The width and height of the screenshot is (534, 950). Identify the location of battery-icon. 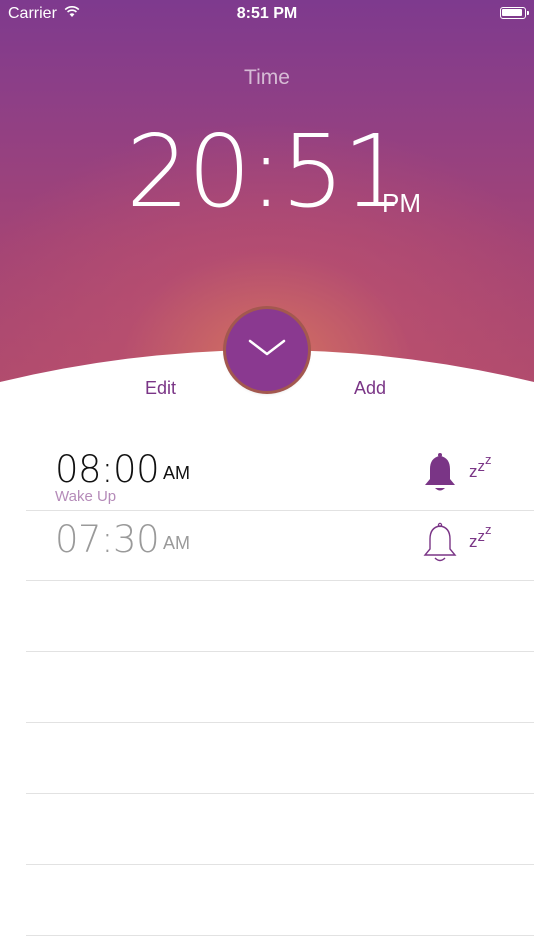
(514, 13).